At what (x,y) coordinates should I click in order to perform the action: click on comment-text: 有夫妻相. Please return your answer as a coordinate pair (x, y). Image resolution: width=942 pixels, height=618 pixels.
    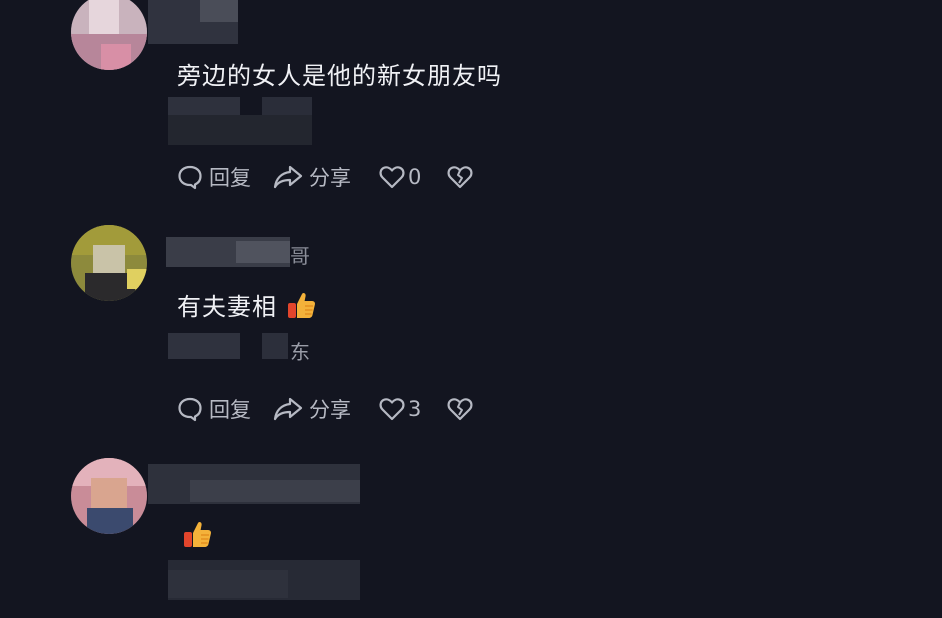
    Looking at the image, I should click on (247, 307).